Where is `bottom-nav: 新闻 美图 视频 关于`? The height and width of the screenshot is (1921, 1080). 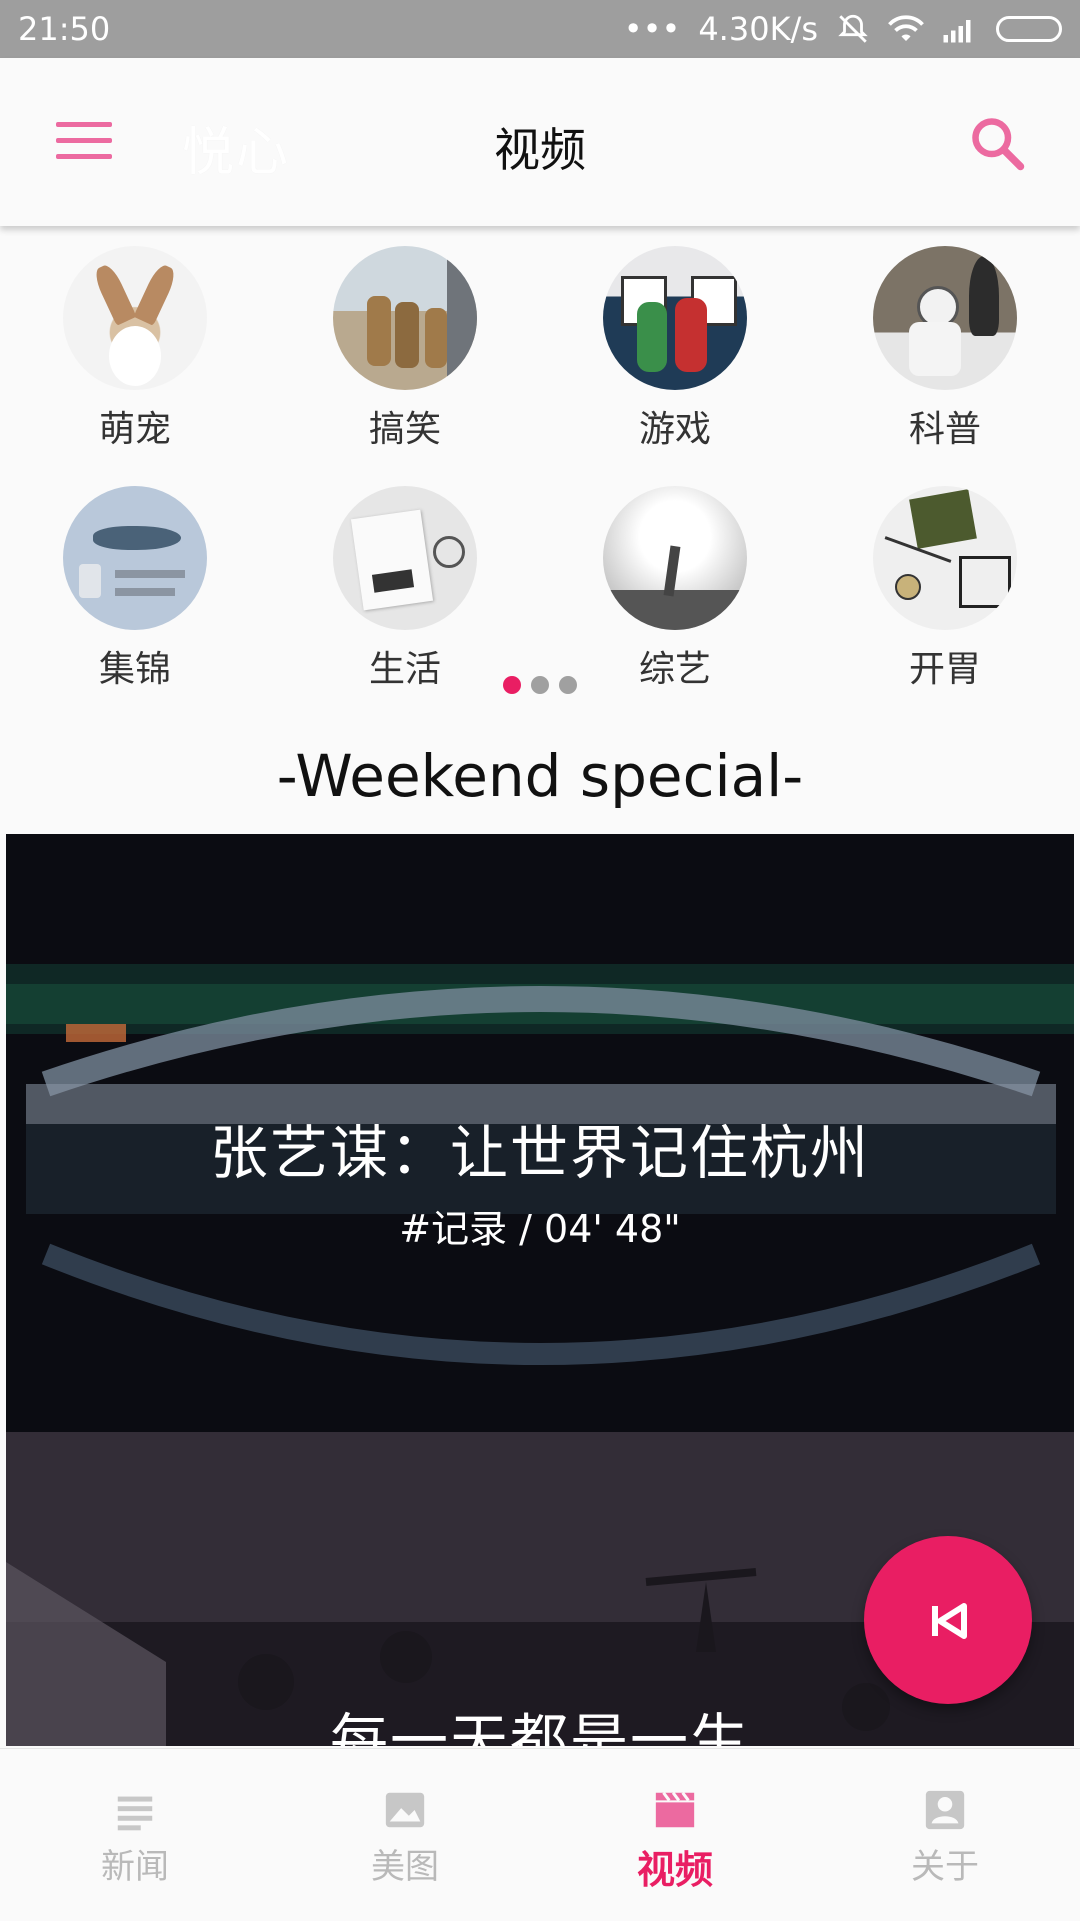
bottom-nav: 新闻 美图 视频 关于 is located at coordinates (540, 1834).